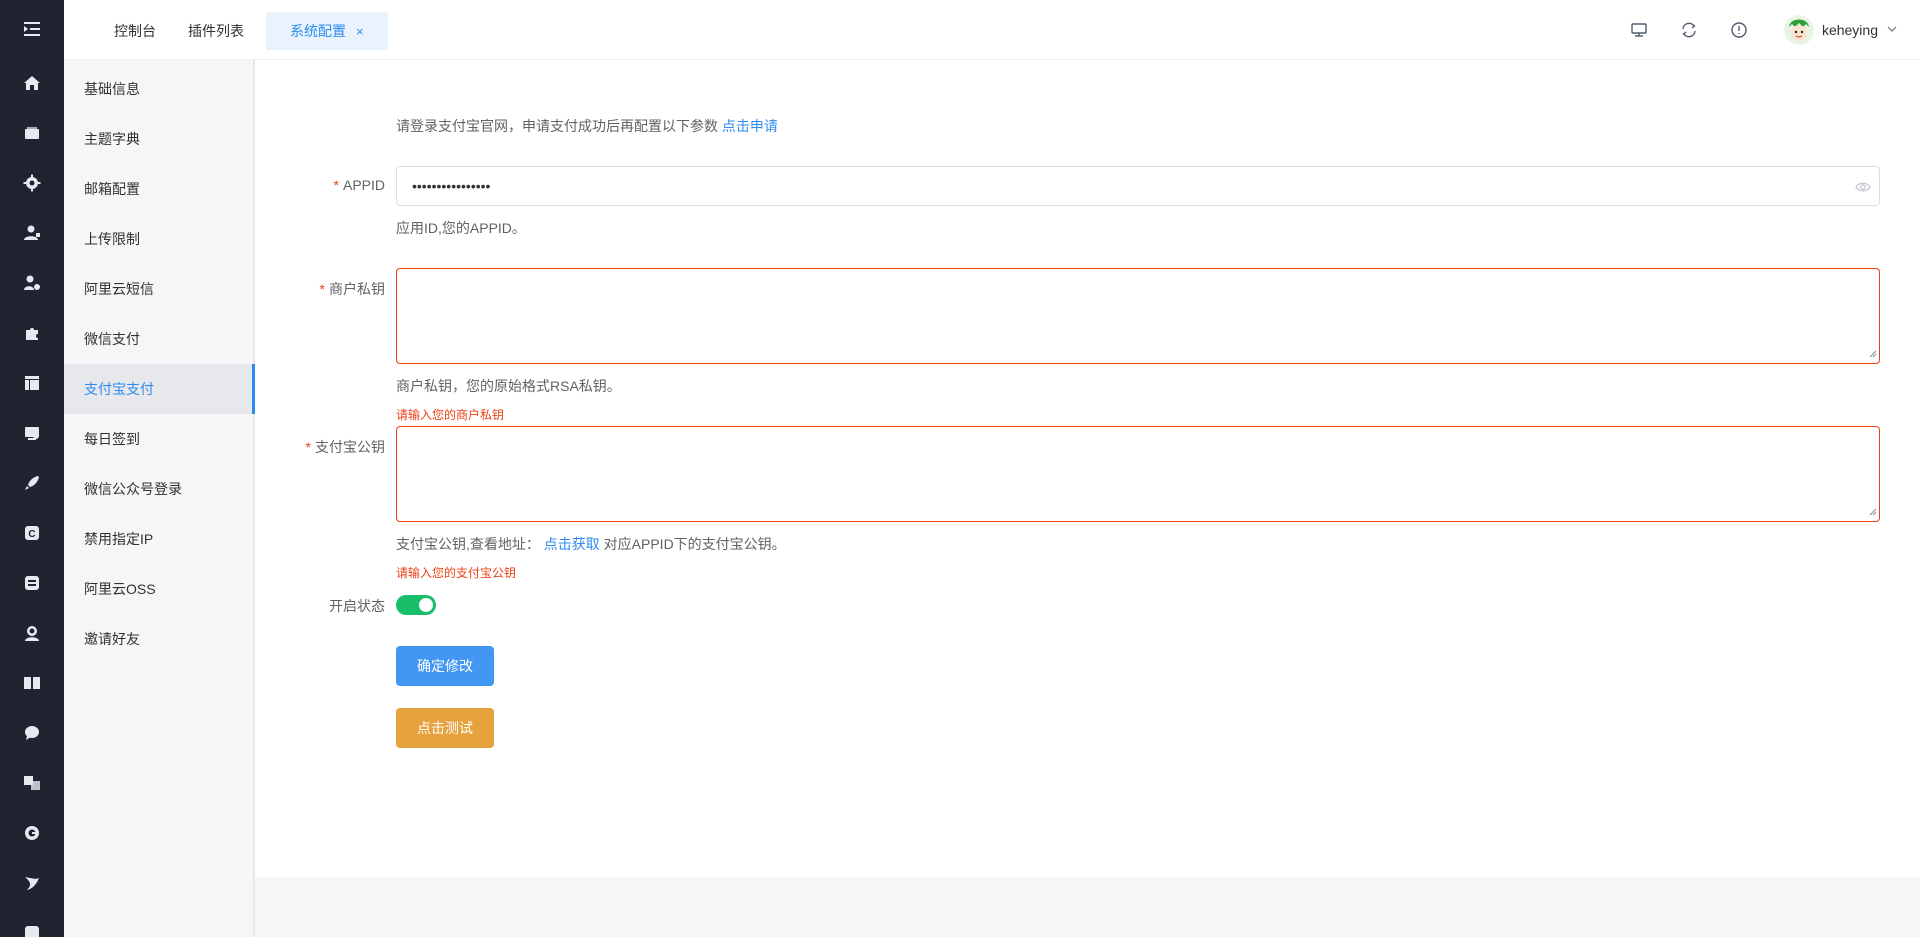 The image size is (1920, 937). What do you see at coordinates (158, 489) in the screenshot?
I see `sidebar-item-wechat-mp-login: 微信公众号登录` at bounding box center [158, 489].